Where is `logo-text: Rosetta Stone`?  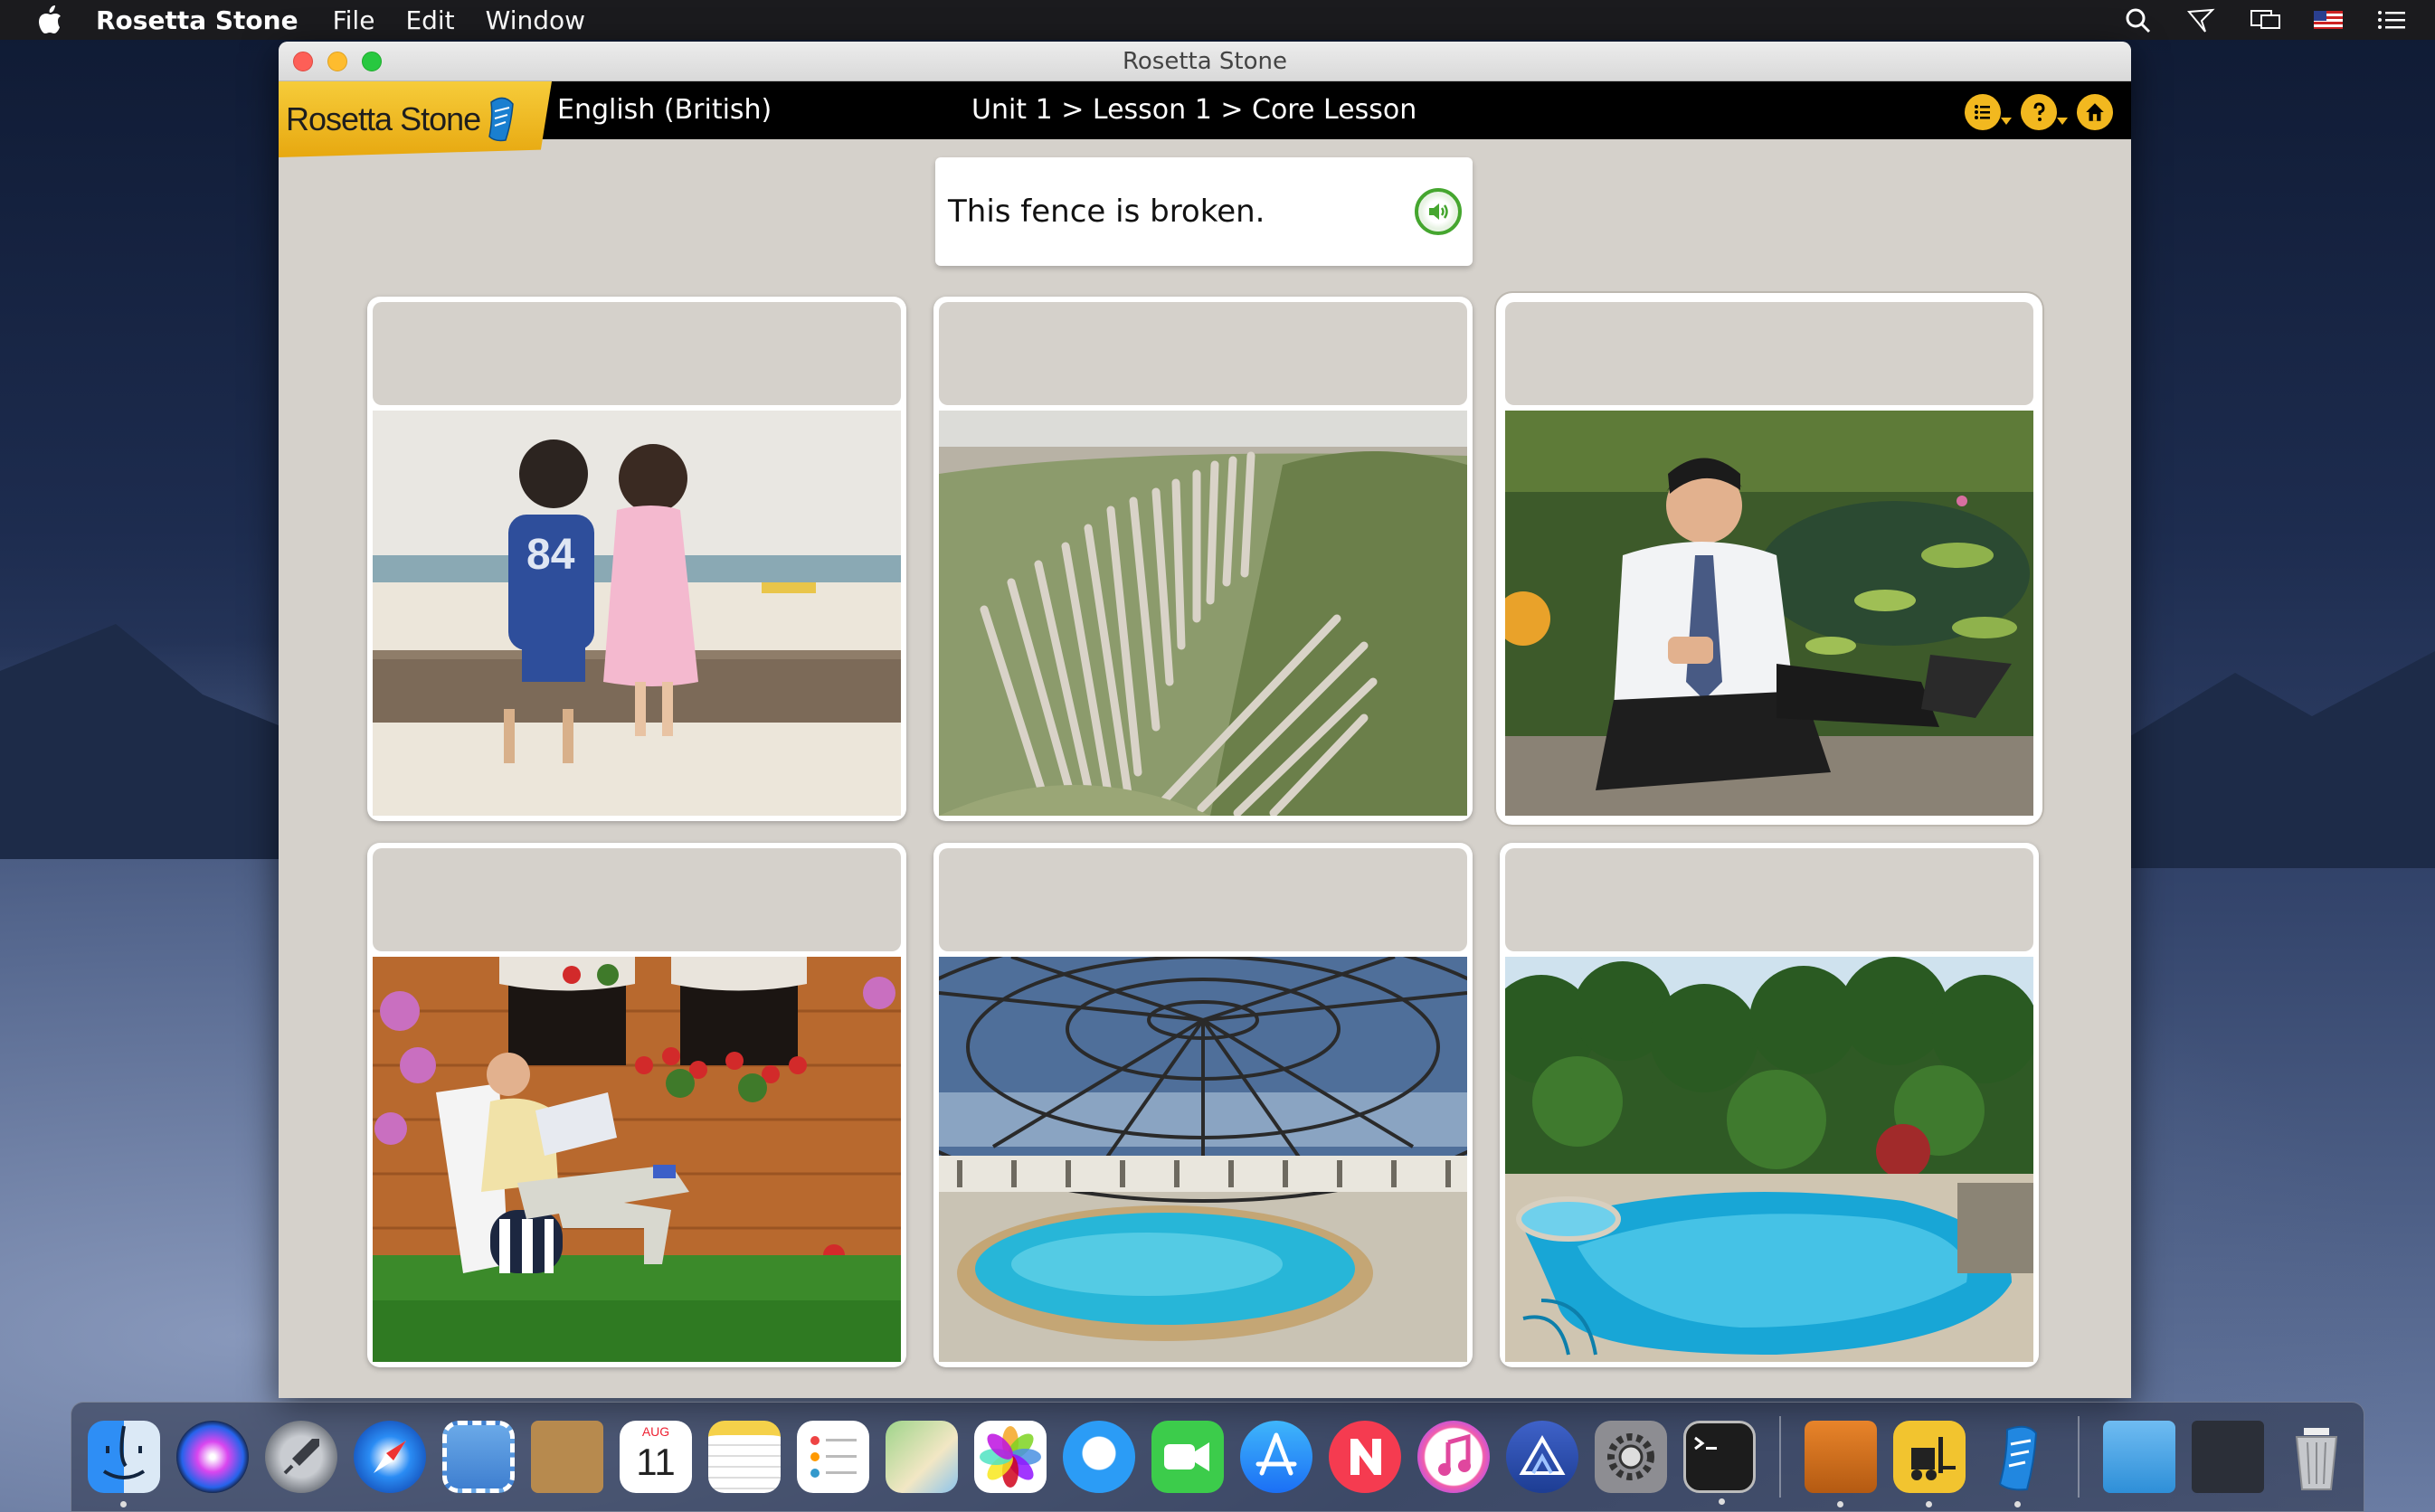 logo-text: Rosetta Stone is located at coordinates (383, 118).